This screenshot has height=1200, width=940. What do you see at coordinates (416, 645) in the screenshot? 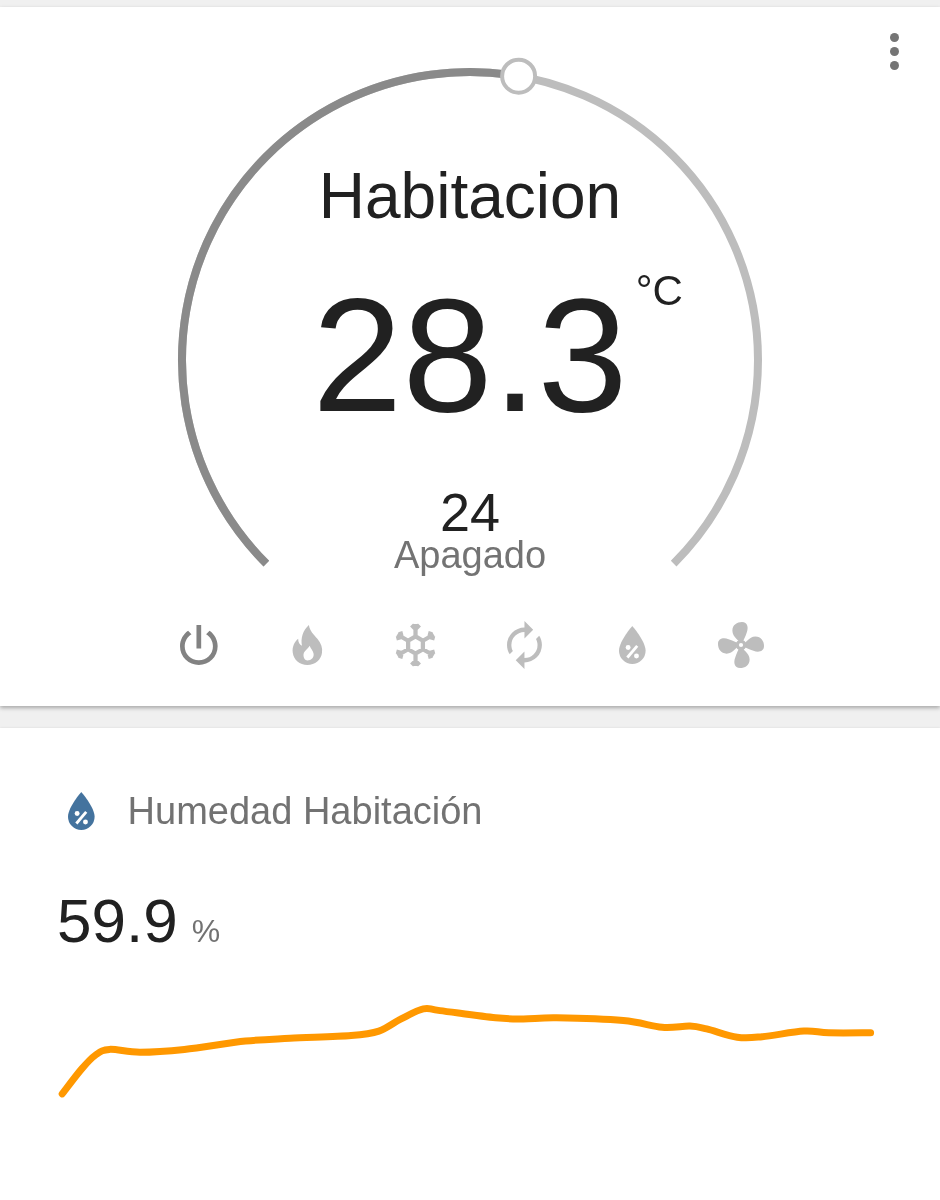
I see `snowflake-icon` at bounding box center [416, 645].